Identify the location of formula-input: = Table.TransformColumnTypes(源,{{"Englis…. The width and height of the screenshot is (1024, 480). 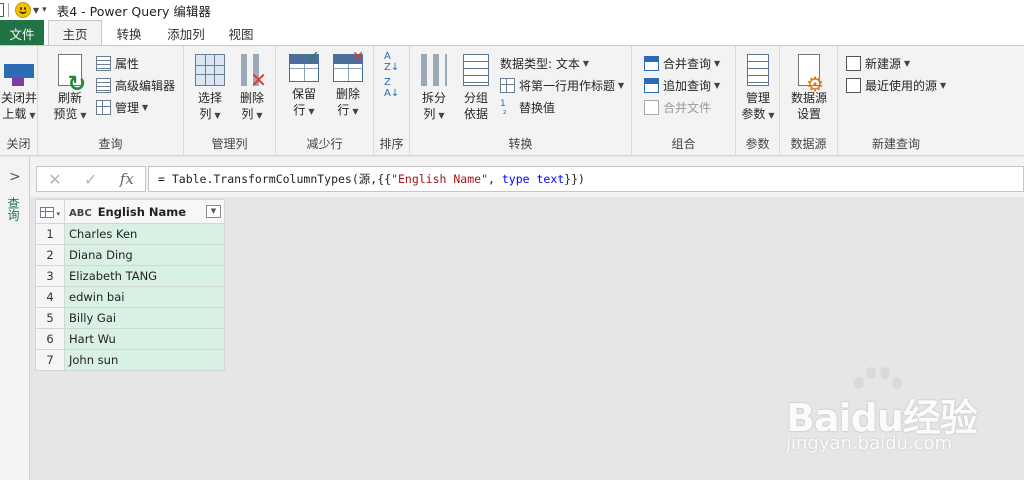
(586, 179).